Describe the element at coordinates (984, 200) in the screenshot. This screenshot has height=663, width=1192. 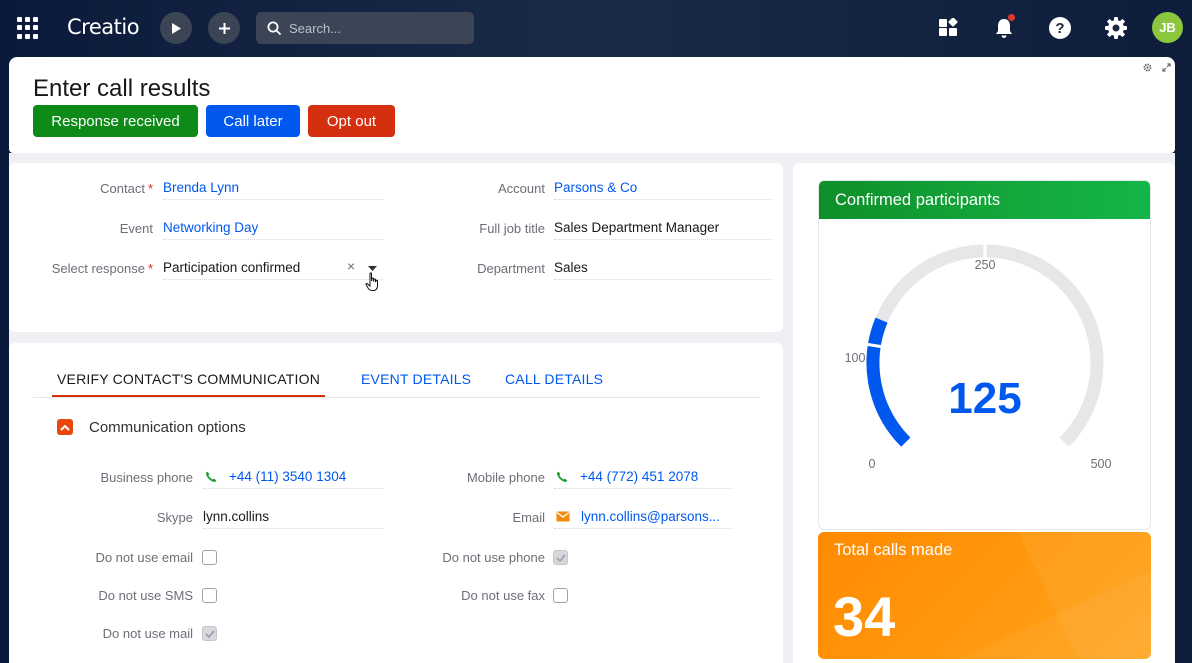
I see `gauge-title: Confirmed participants` at that location.